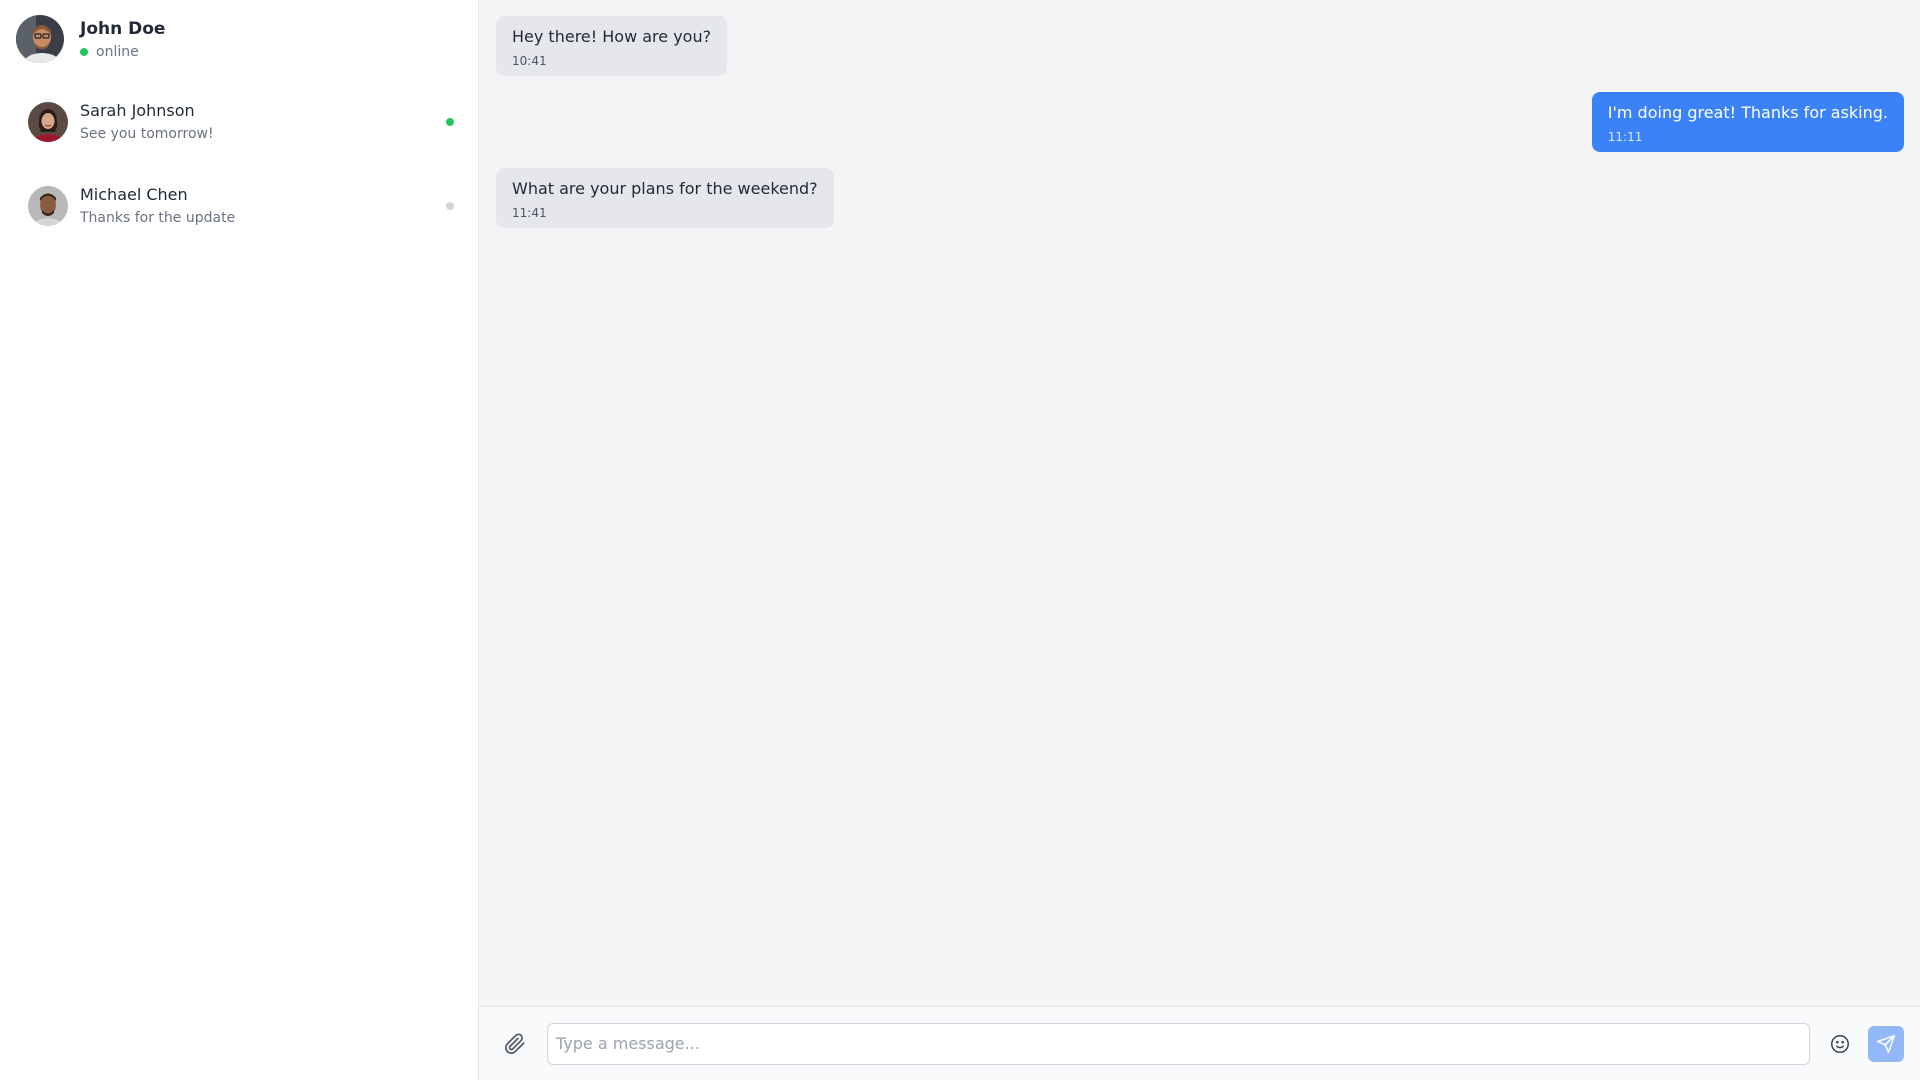 This screenshot has height=1080, width=1920. What do you see at coordinates (529, 61) in the screenshot?
I see `message-time: 10:41` at bounding box center [529, 61].